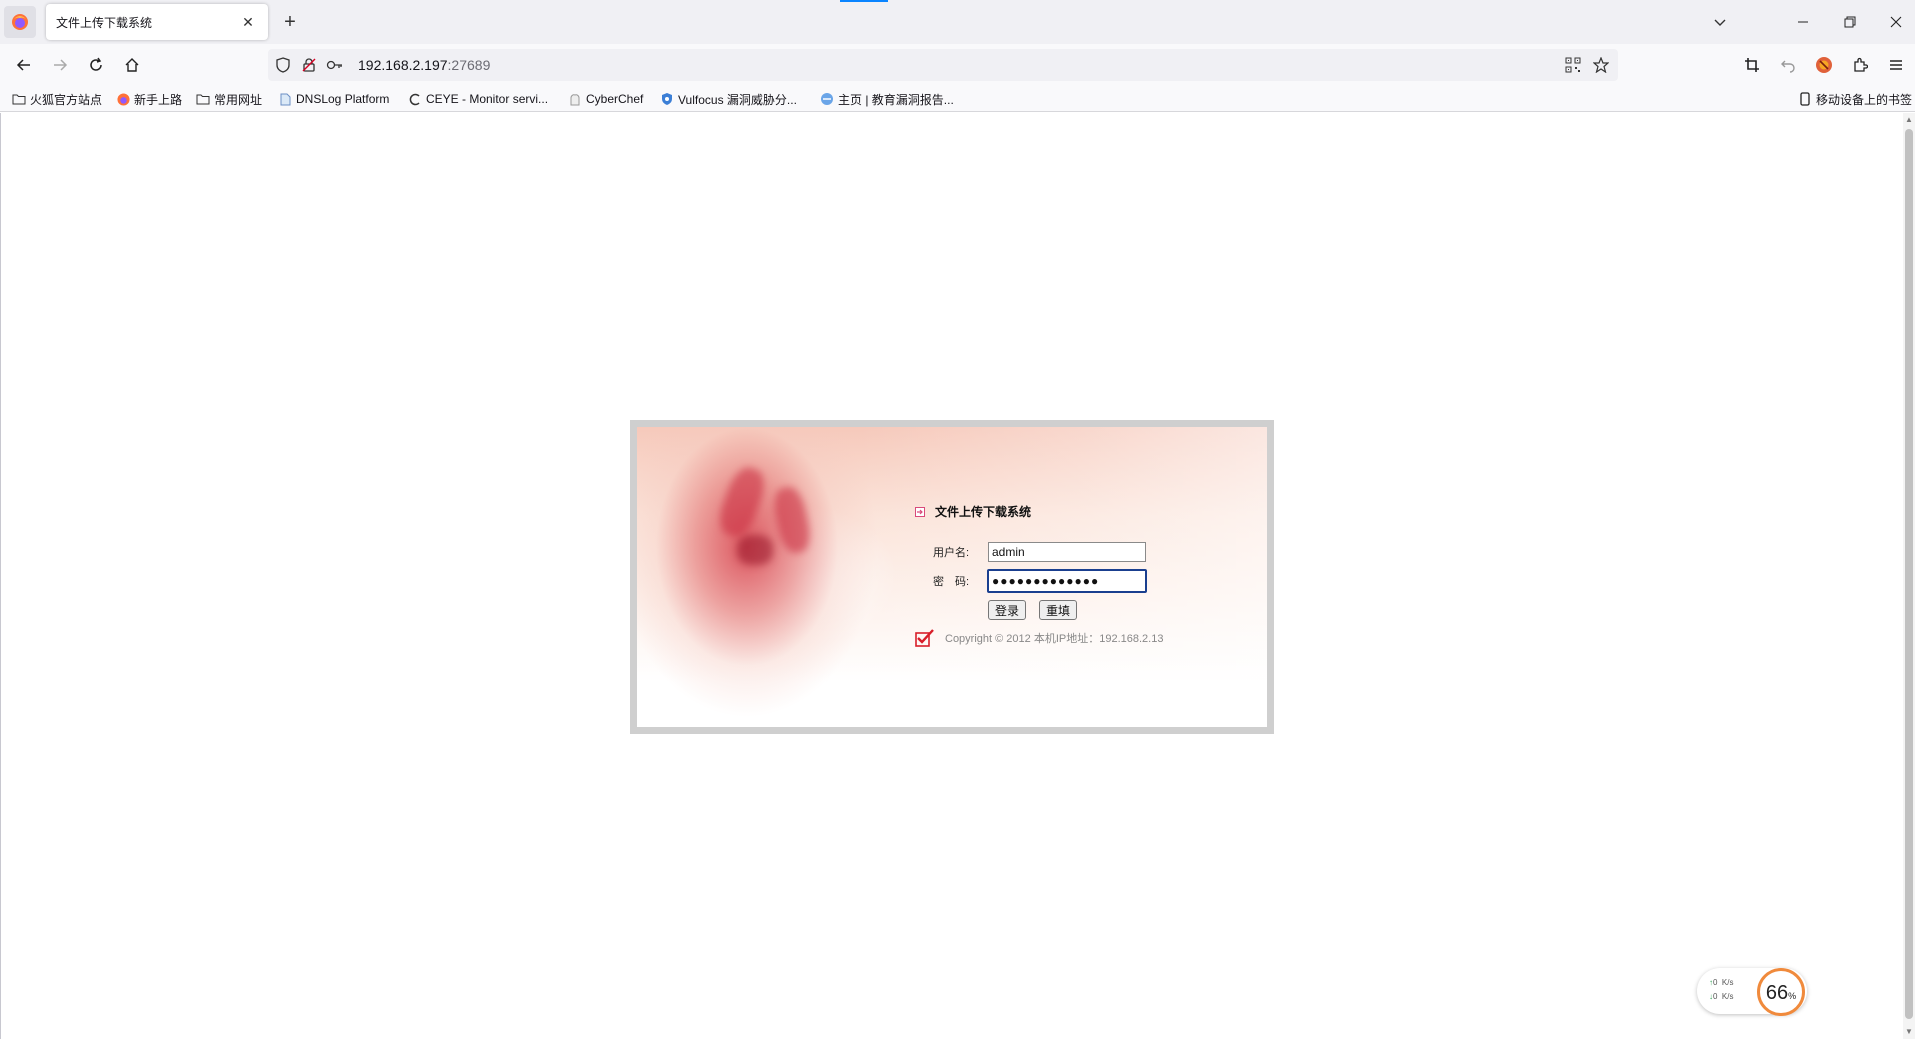 This screenshot has width=1915, height=1039. Describe the element at coordinates (335, 65) in the screenshot. I see `key-icon` at that location.